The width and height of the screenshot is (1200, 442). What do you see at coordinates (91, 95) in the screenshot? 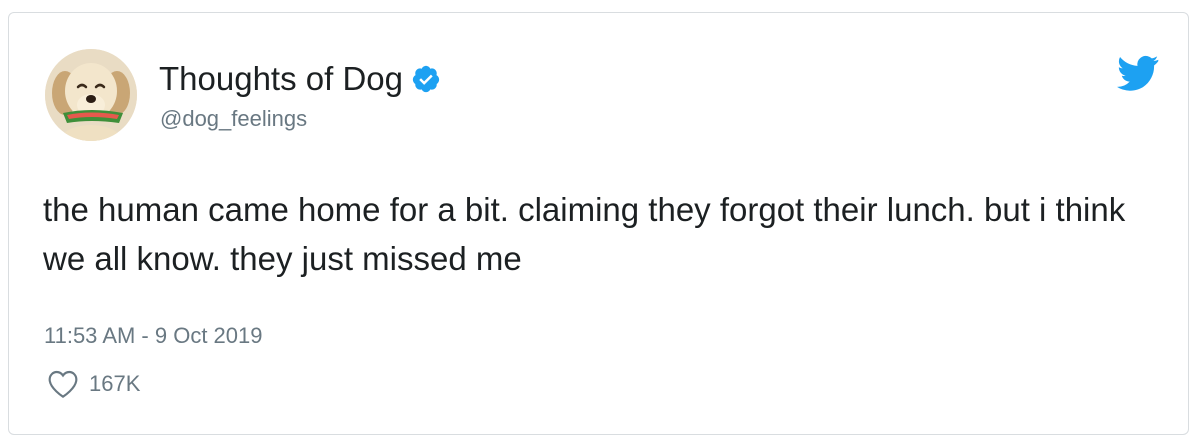
I see `avatar` at bounding box center [91, 95].